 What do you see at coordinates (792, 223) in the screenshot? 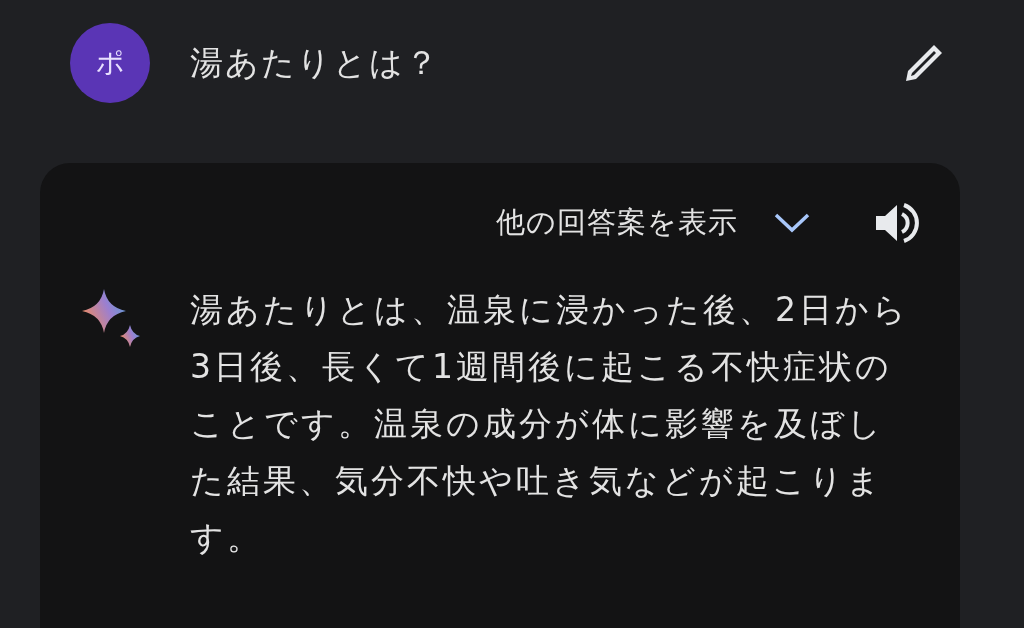
I see `chevron-down-icon` at bounding box center [792, 223].